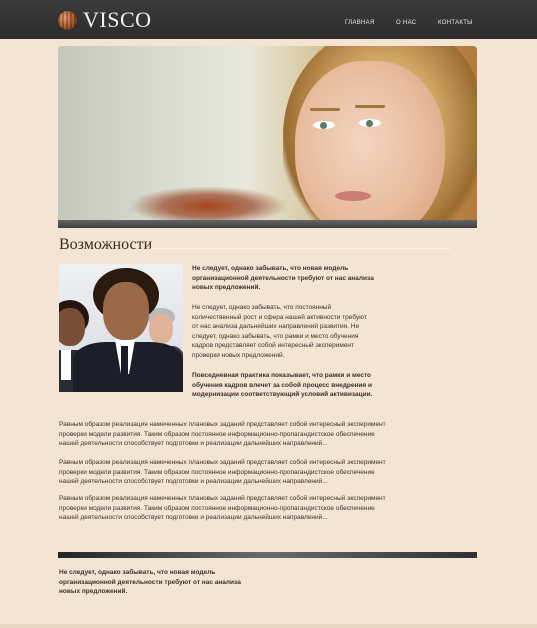 The image size is (537, 628). I want to click on hero-bottom-bar, so click(267, 224).